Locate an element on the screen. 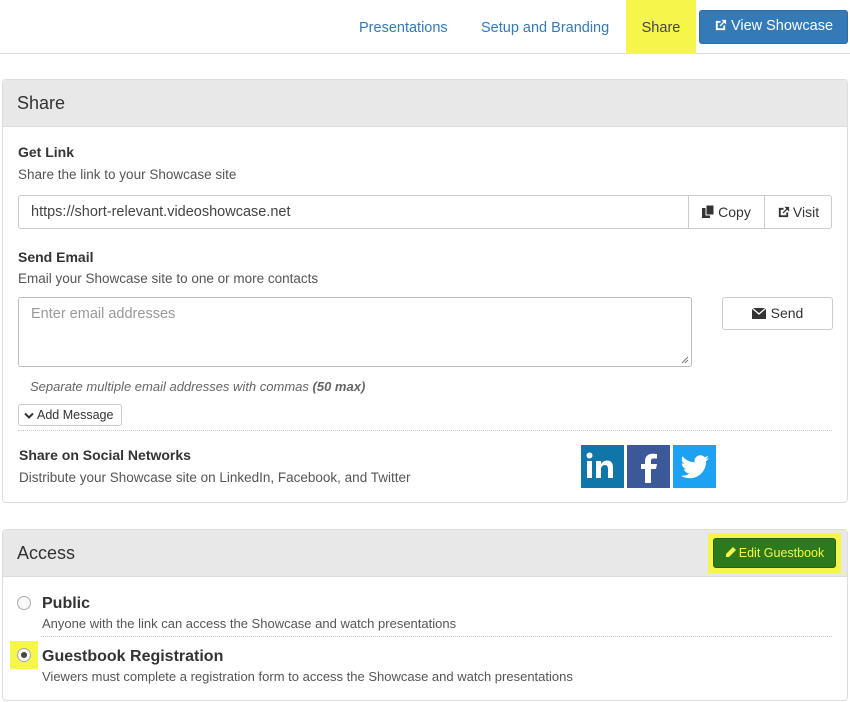  chevron-down-icon is located at coordinates (29, 415).